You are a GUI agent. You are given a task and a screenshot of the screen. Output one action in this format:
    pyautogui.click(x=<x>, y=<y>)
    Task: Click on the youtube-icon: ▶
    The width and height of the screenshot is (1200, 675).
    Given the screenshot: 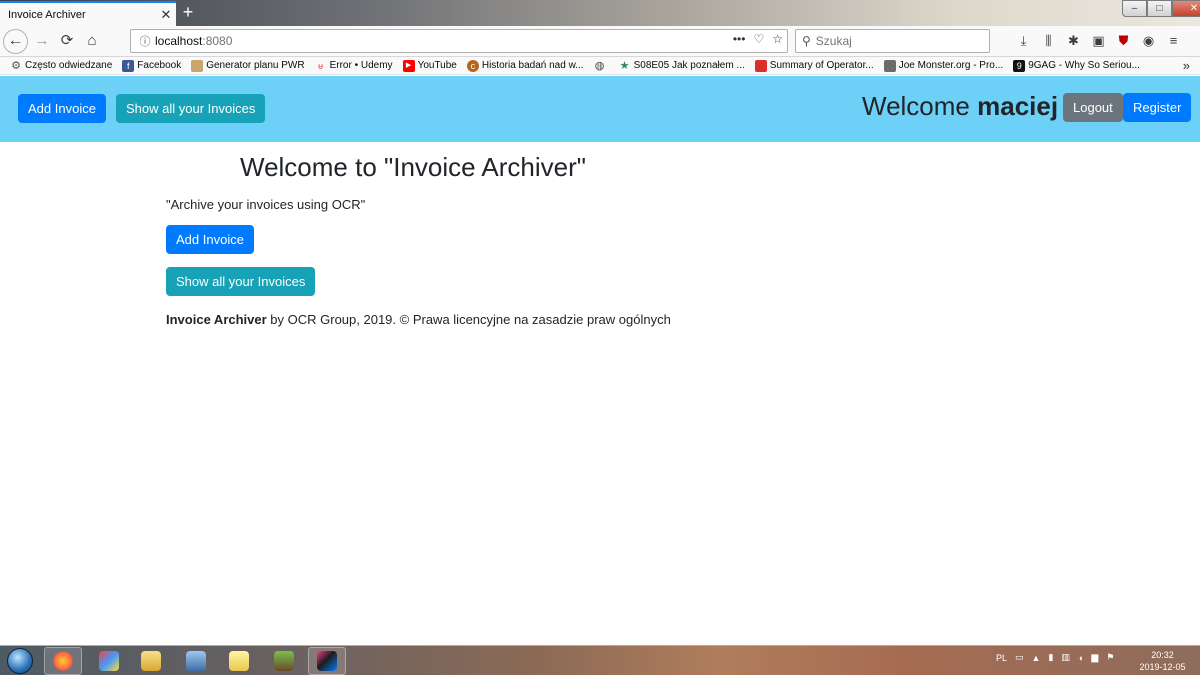 What is the action you would take?
    pyautogui.click(x=408, y=65)
    